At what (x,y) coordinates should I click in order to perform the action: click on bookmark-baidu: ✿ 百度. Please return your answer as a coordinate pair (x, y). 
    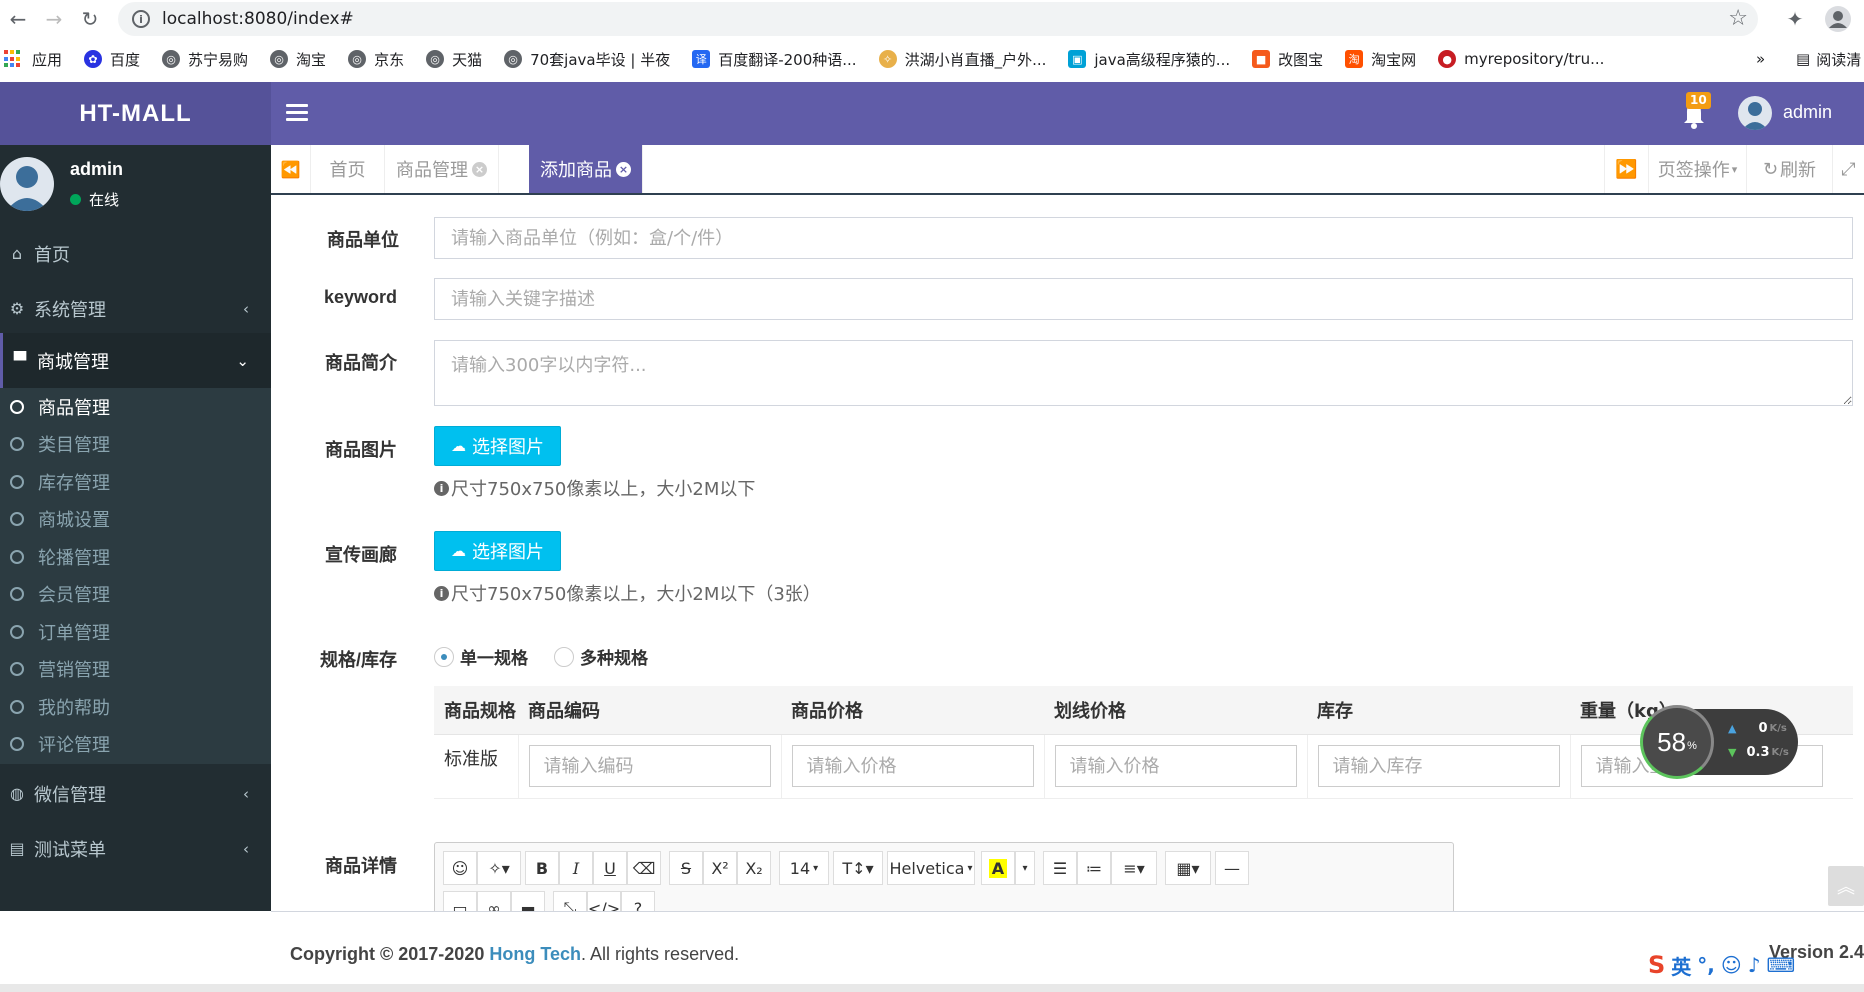
    Looking at the image, I should click on (112, 59).